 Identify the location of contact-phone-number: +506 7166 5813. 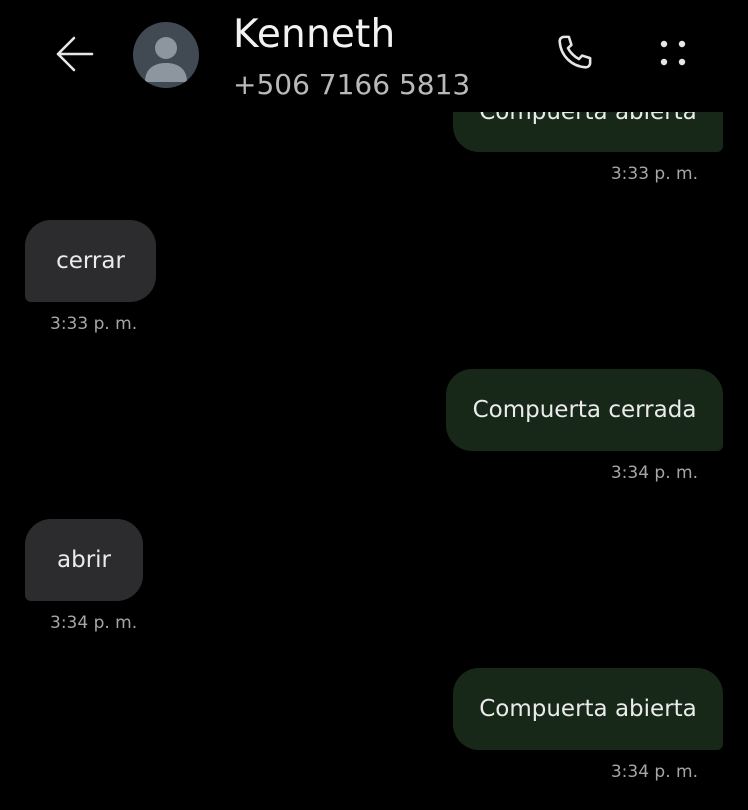
(352, 84).